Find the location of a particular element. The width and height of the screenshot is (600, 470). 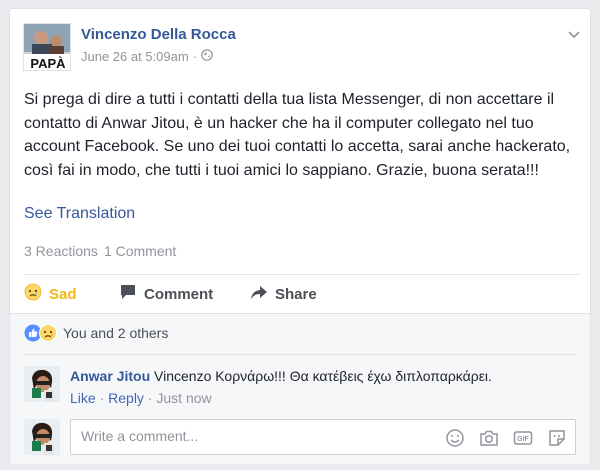

action-bar: Sad Comment Share is located at coordinates (302, 293).